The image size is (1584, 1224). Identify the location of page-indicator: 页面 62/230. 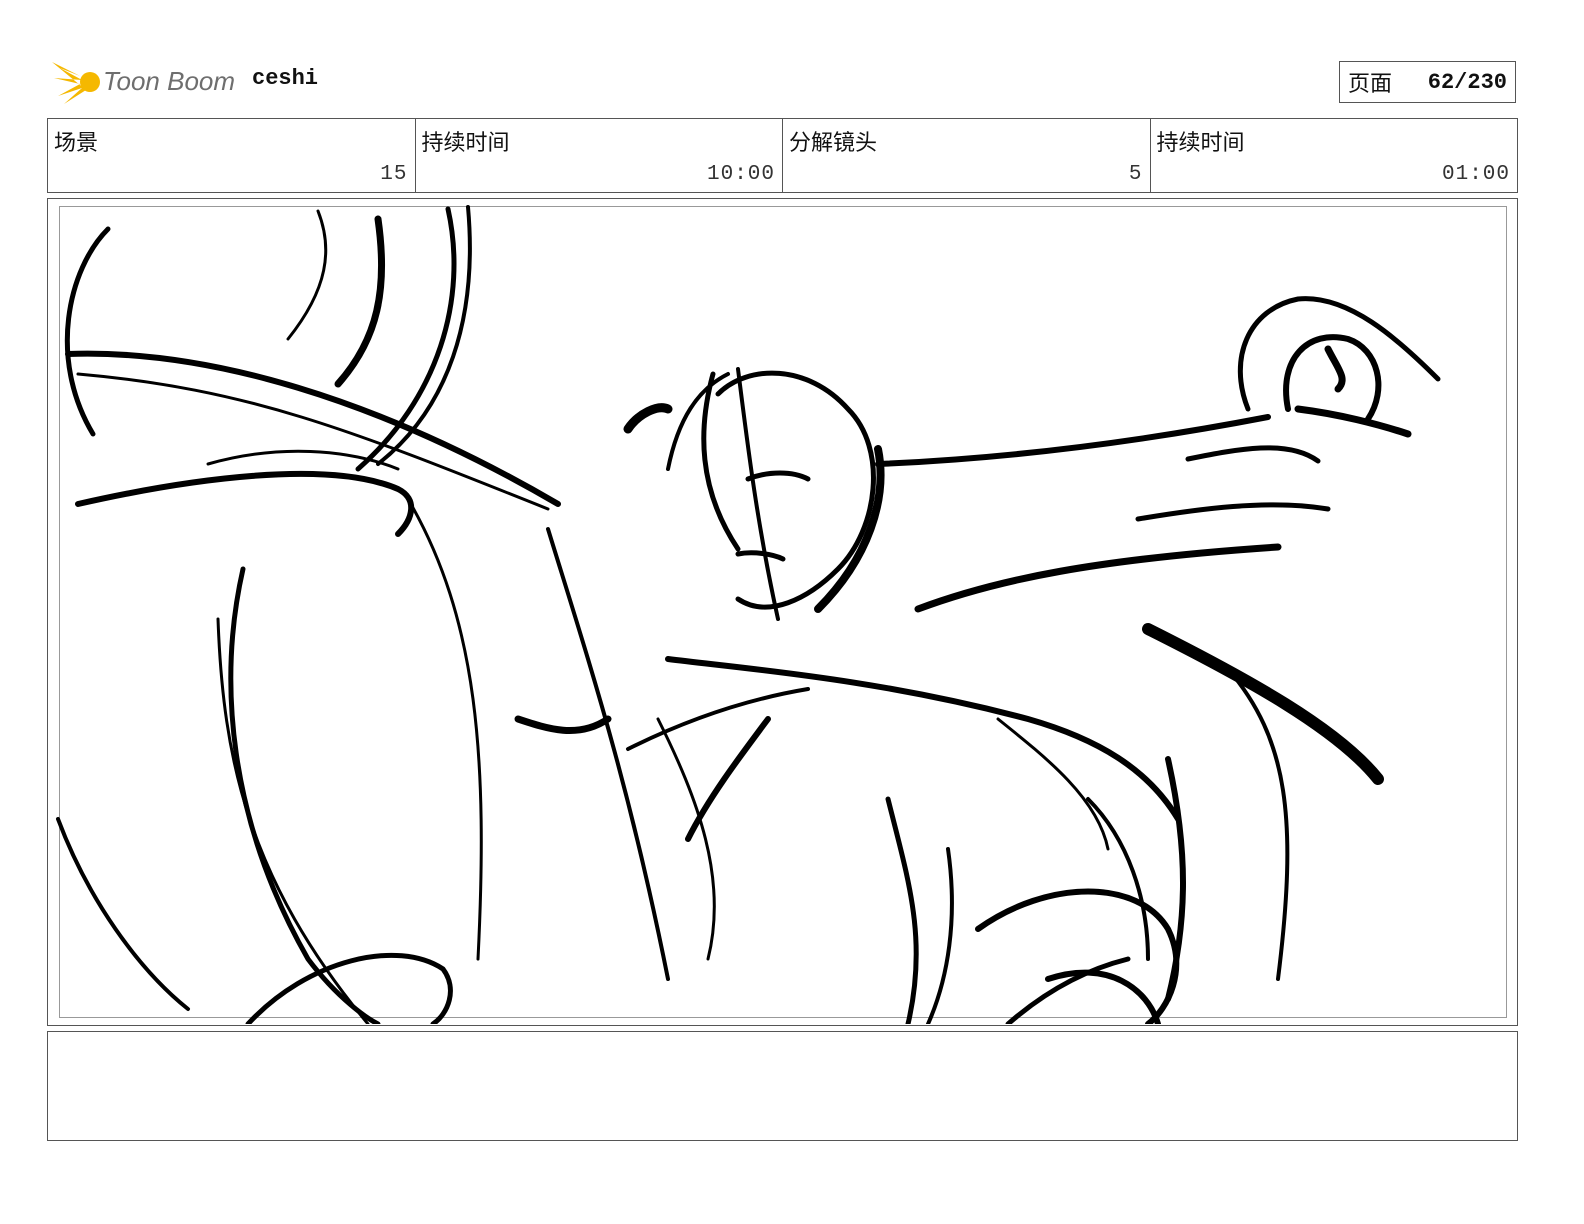
(1427, 82).